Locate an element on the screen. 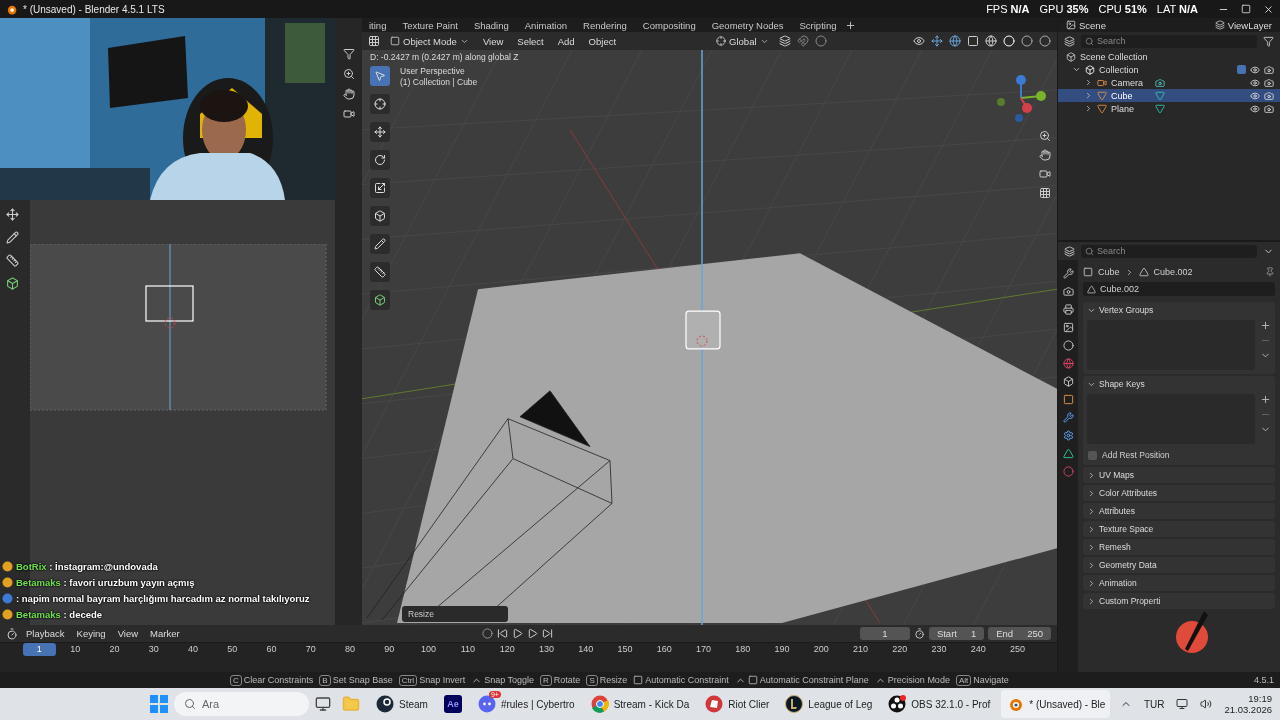 This screenshot has height=720, width=1280. modifier-tab-icon is located at coordinates (1068, 417).